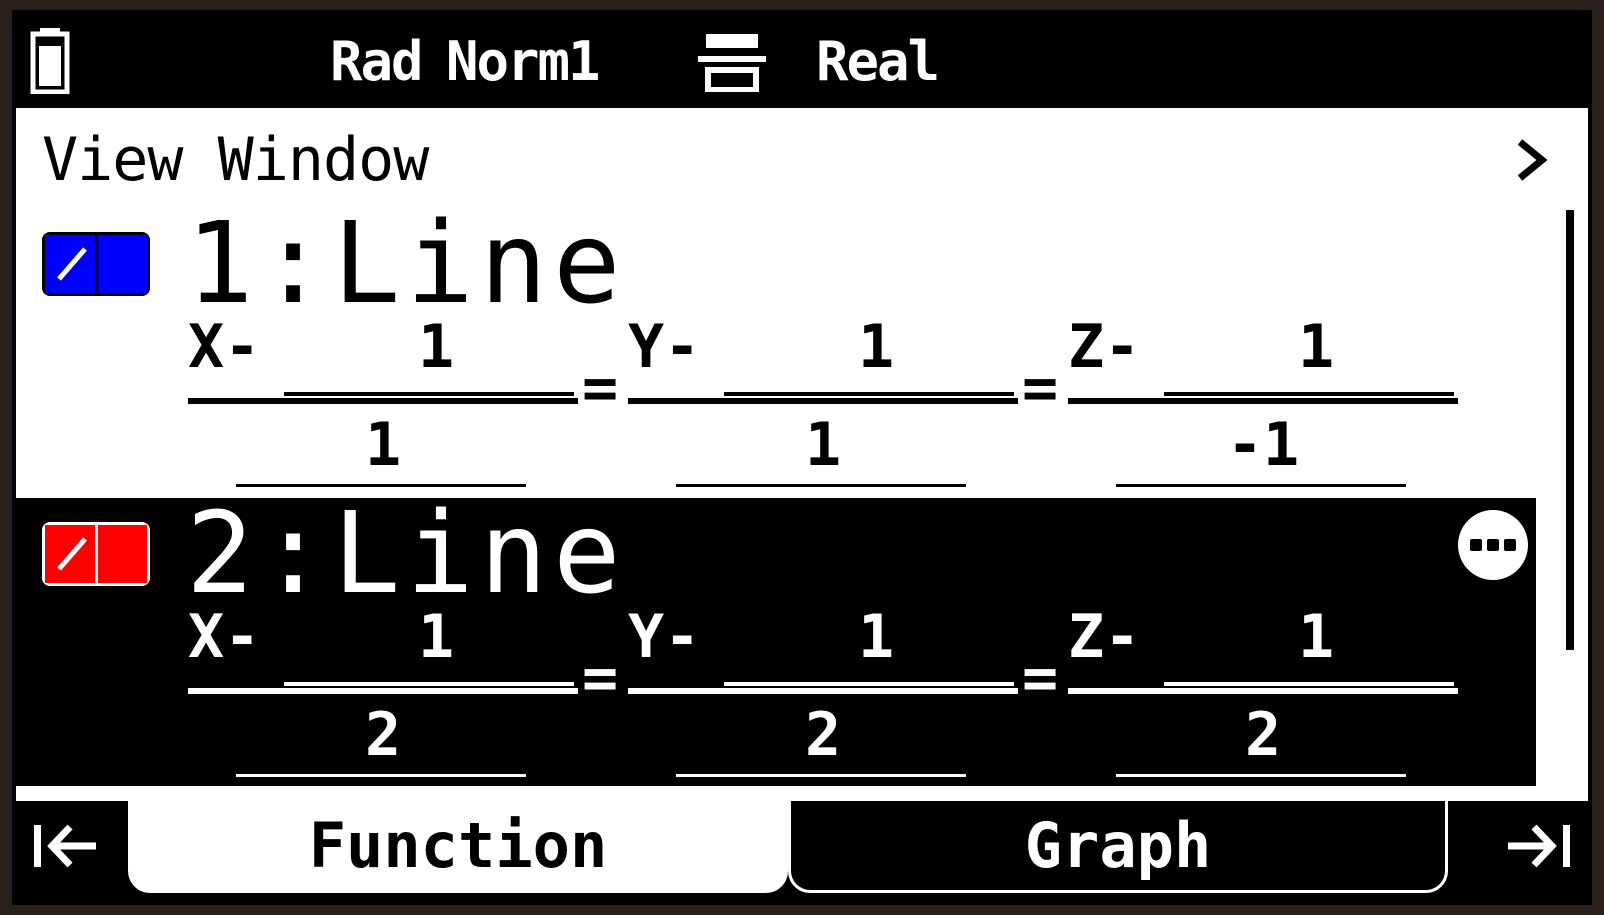 The image size is (1604, 915). I want to click on tab-last-icon, so click(1538, 846).